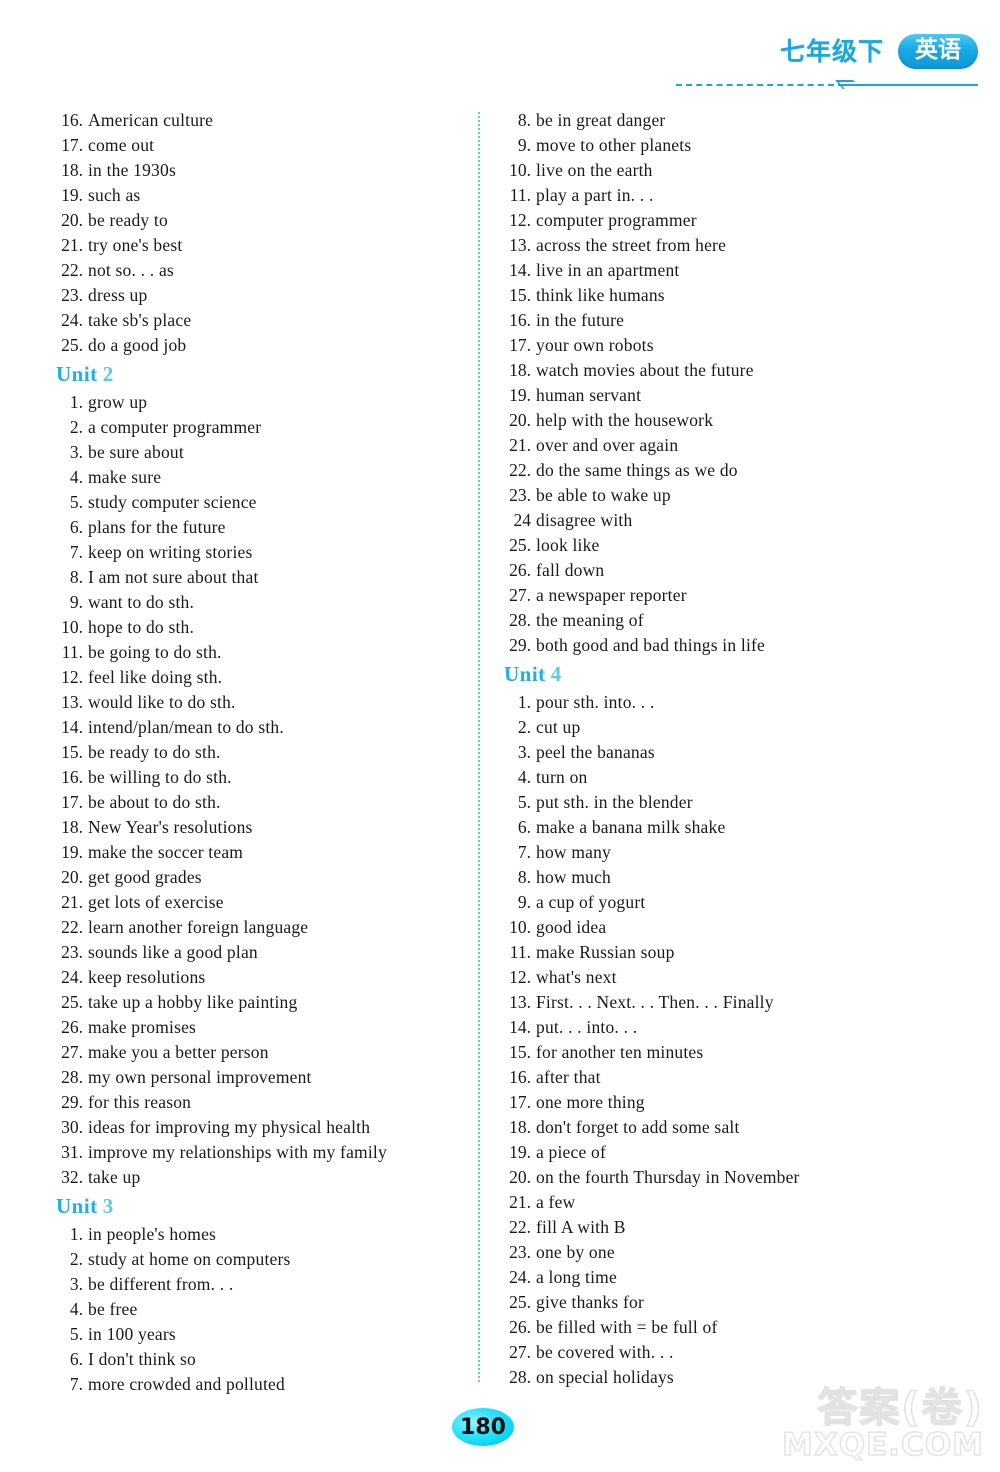 The width and height of the screenshot is (1000, 1472). I want to click on phrase-entry: 21. try one's best, so click(256, 245).